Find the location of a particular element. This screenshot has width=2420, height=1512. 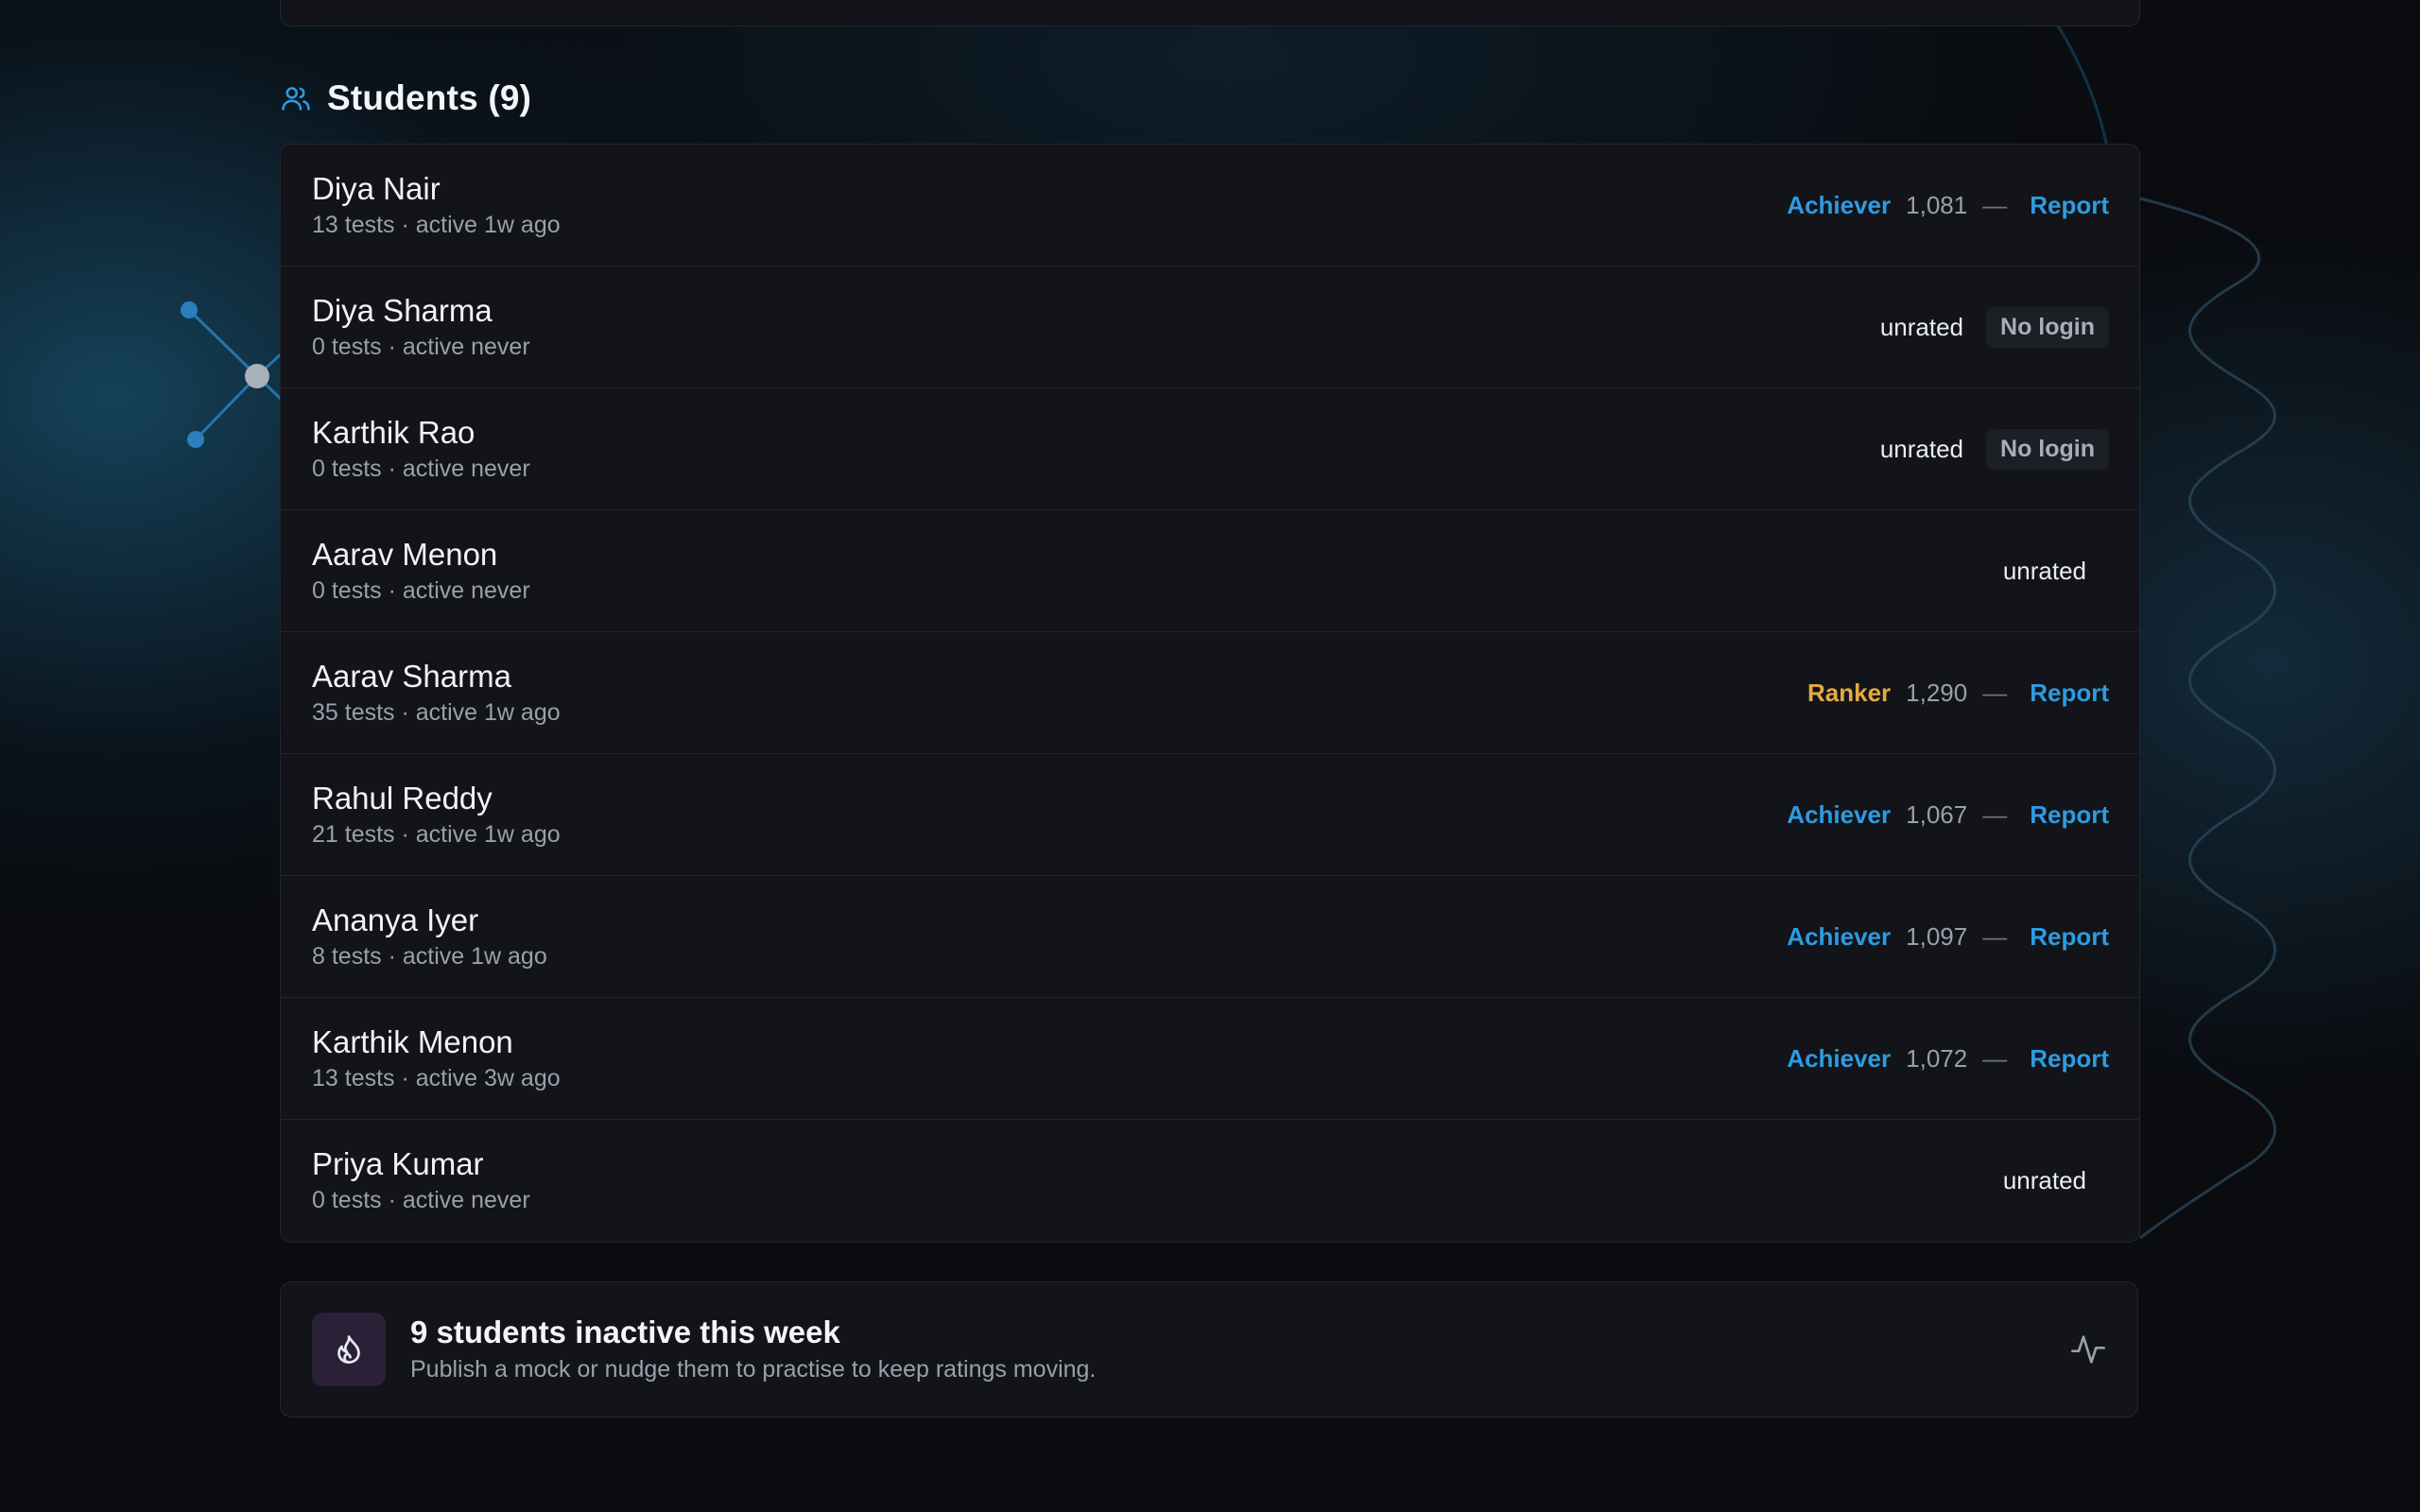

student-info: Aarav Sharma 35 tests · active 1w ago is located at coordinates (437, 693).